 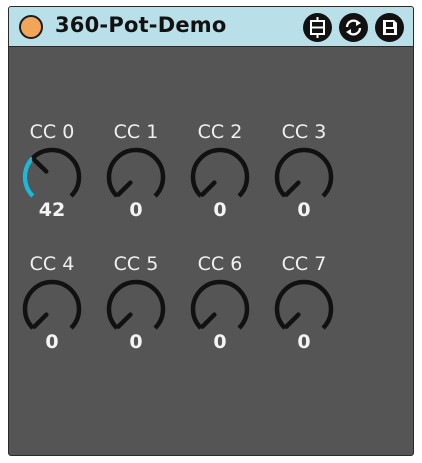 I want to click on knob-label: CC 7, so click(x=304, y=264).